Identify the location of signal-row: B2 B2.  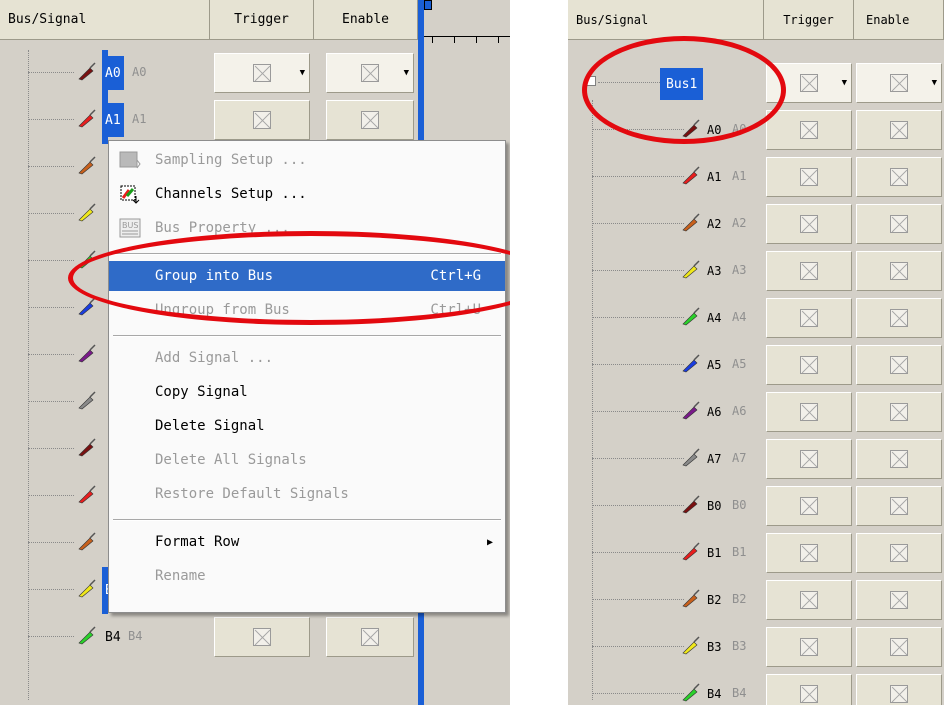
(756, 600).